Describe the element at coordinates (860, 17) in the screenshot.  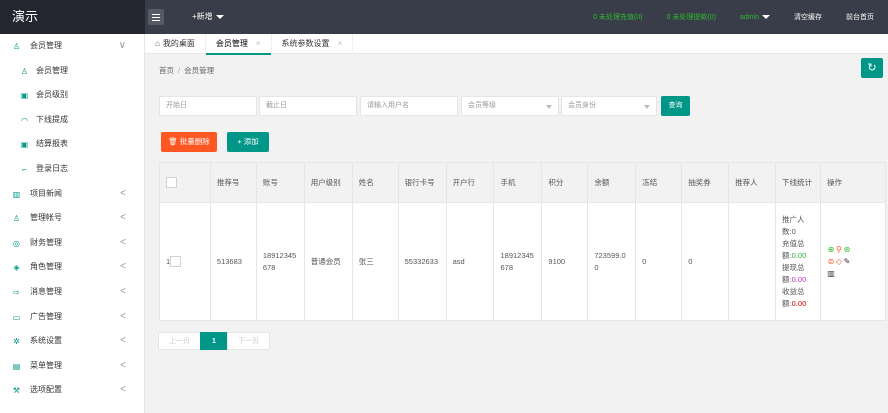
I see `front-home-link: 前台首页` at that location.